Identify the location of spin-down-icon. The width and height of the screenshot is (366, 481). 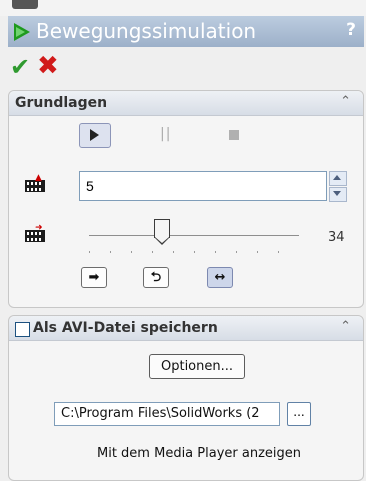
(337, 193).